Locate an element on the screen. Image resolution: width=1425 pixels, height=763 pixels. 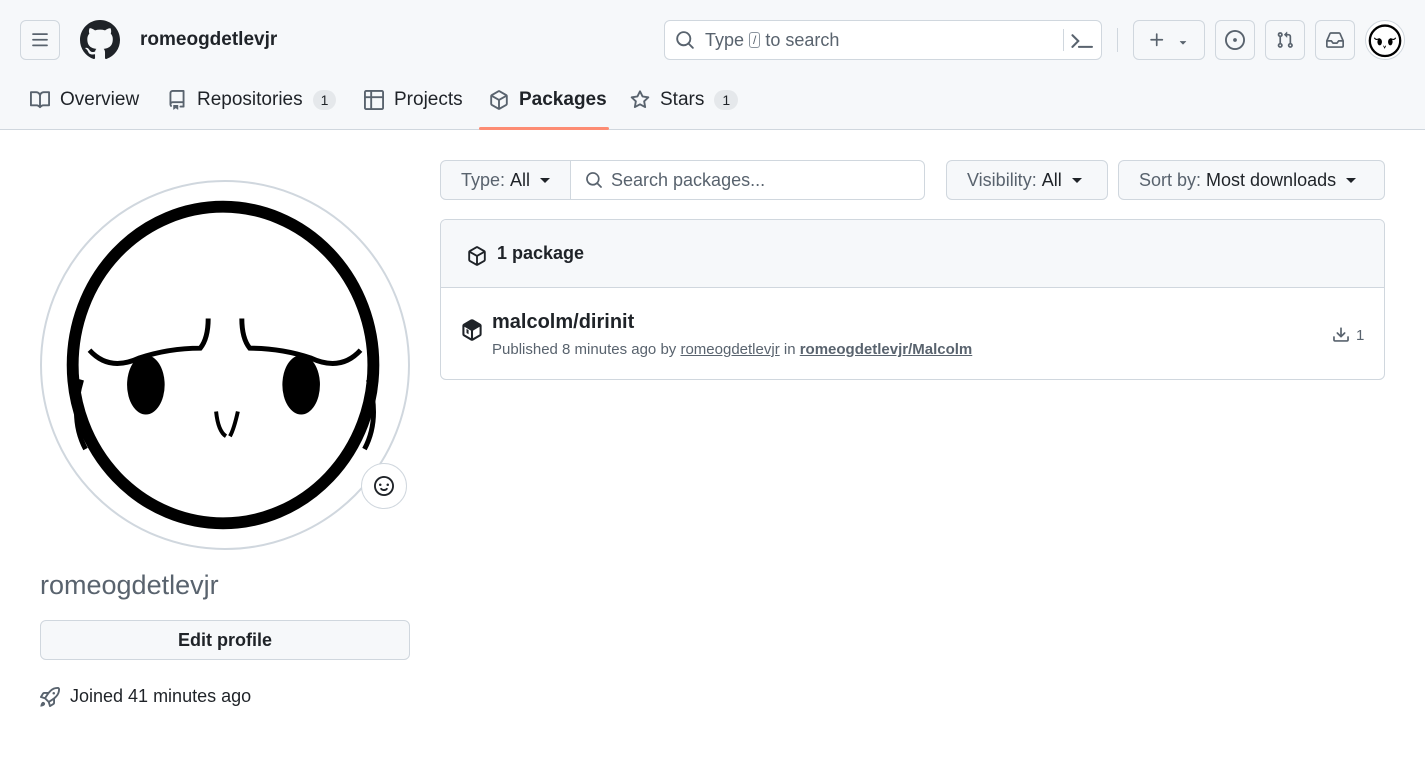
search-divider is located at coordinates (1063, 40).